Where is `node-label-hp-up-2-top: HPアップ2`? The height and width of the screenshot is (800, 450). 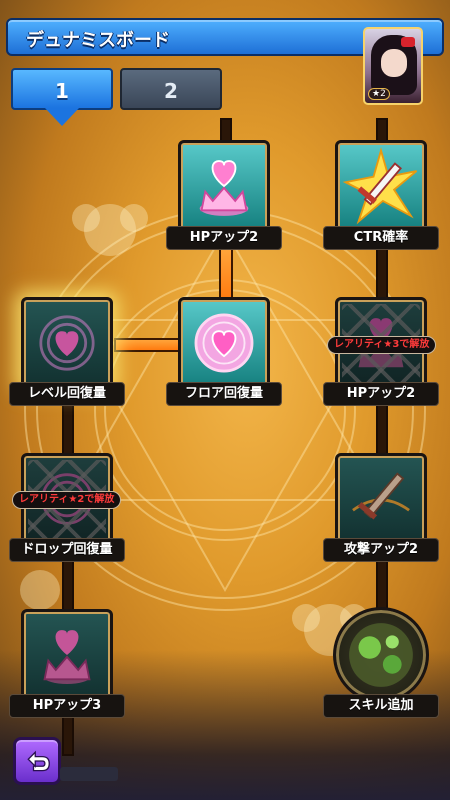 node-label-hp-up-2-top: HPアップ2 is located at coordinates (224, 238).